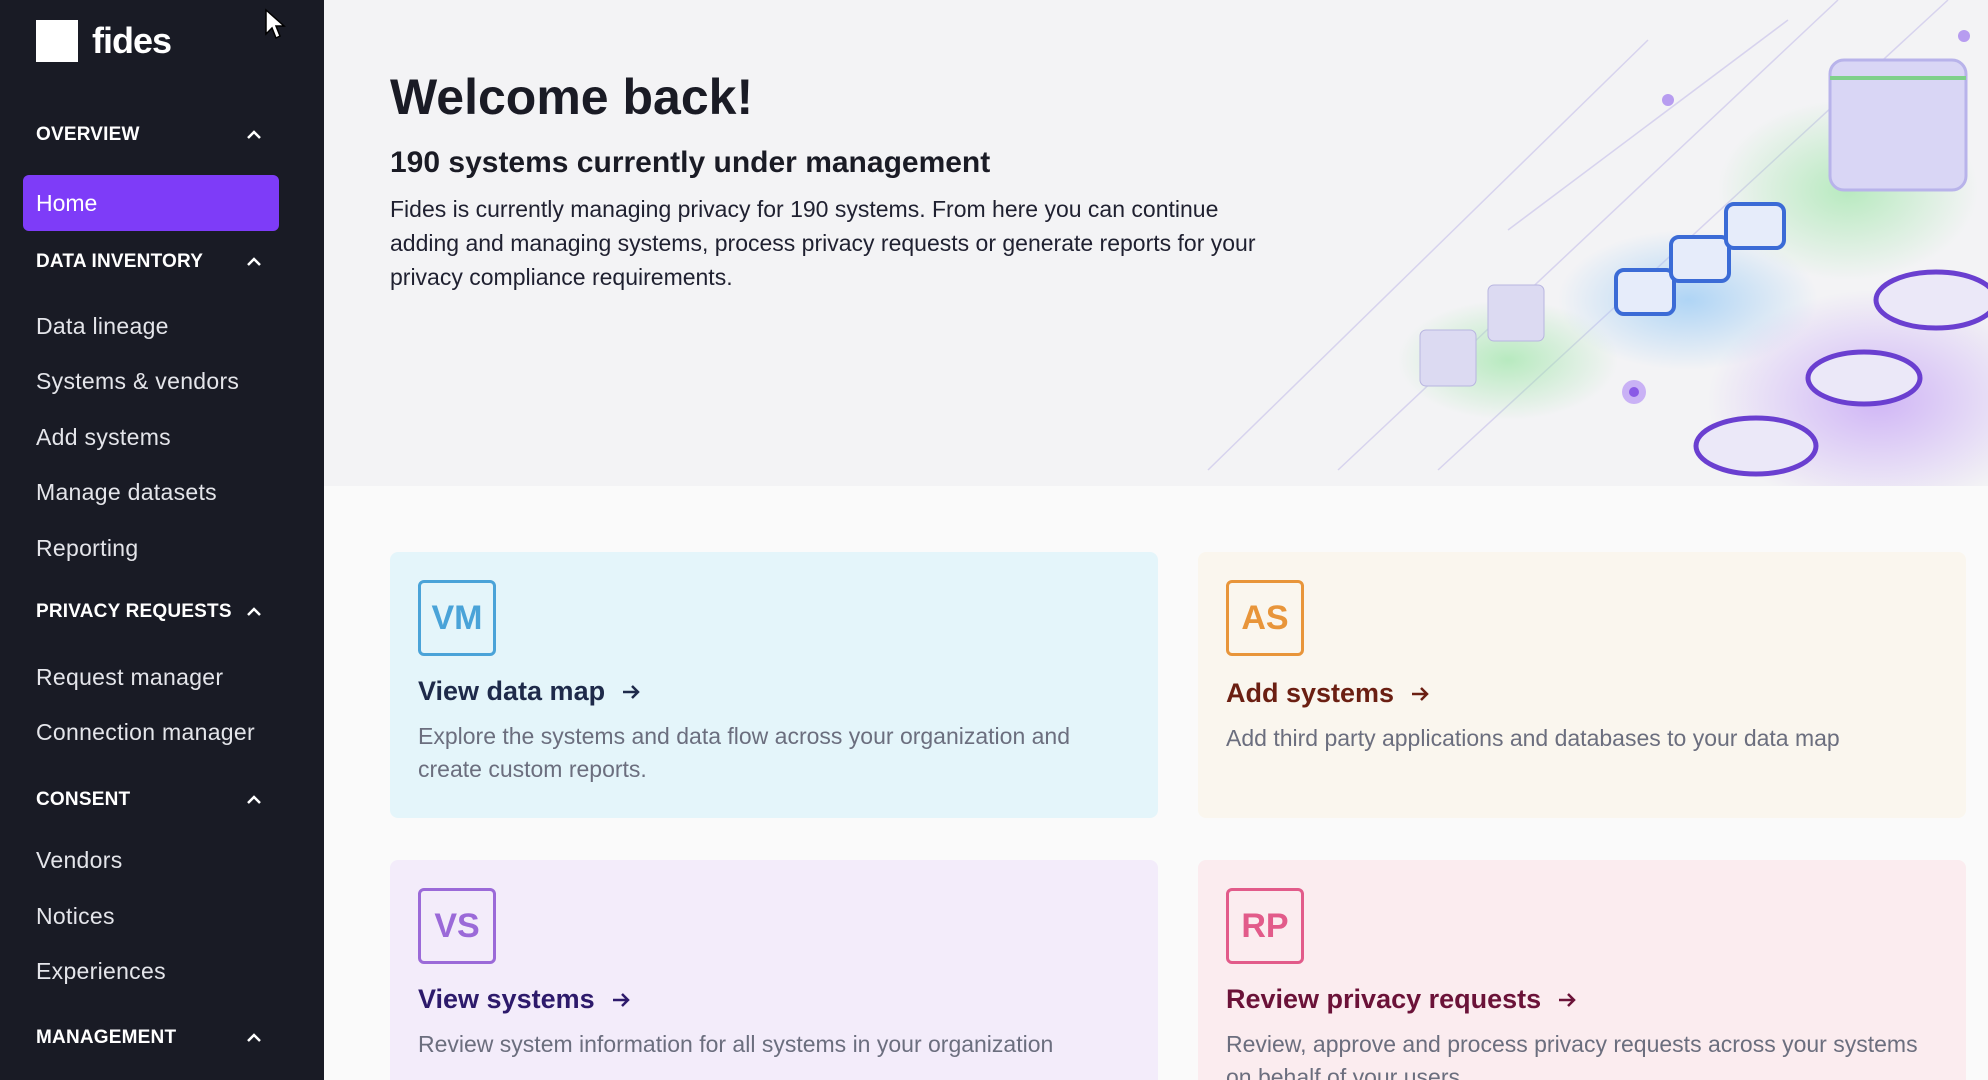 The width and height of the screenshot is (1988, 1080). I want to click on section-label: DATA INVENTORY, so click(120, 261).